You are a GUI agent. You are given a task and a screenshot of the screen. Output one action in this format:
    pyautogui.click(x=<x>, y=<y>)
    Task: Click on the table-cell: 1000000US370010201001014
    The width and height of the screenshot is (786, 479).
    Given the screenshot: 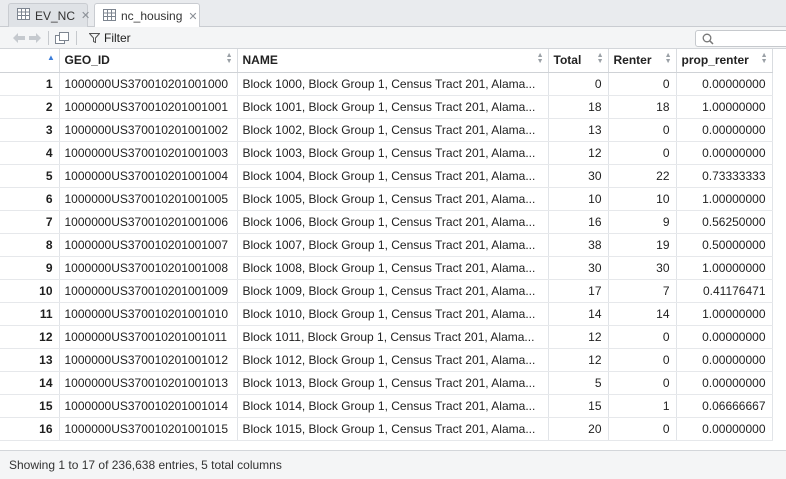 What is the action you would take?
    pyautogui.click(x=148, y=406)
    